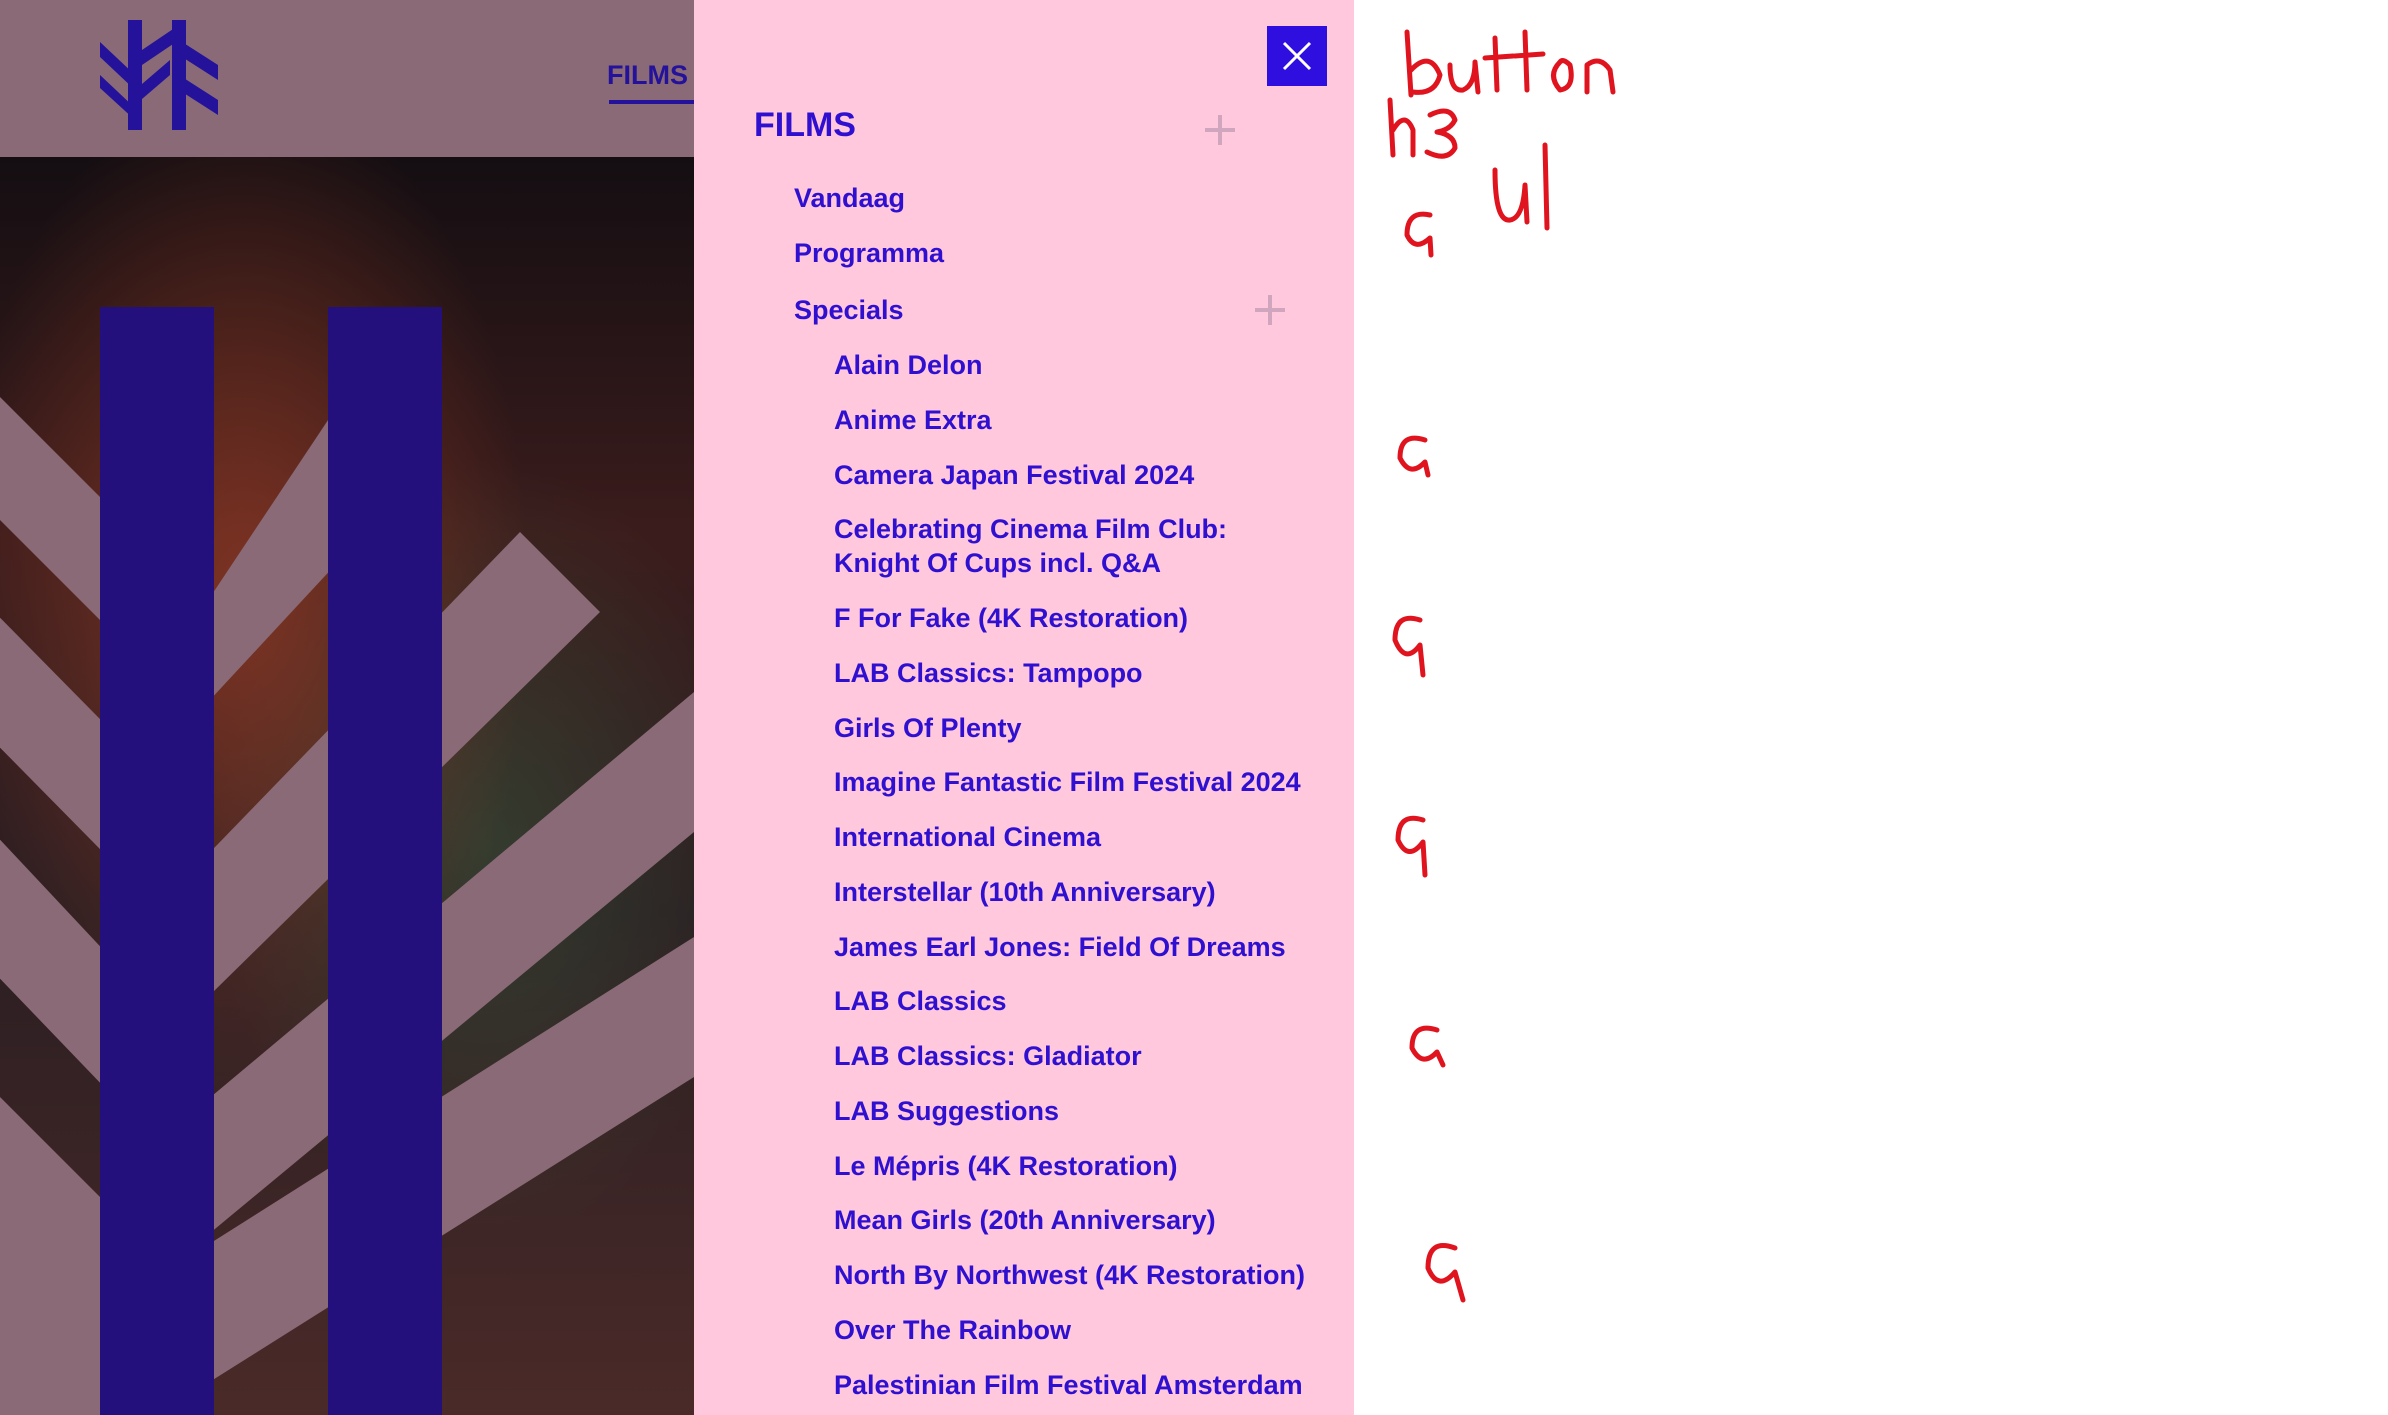 The width and height of the screenshot is (2388, 1415). I want to click on special-item: Mean Girls (20th Anniversary), so click(1074, 1220).